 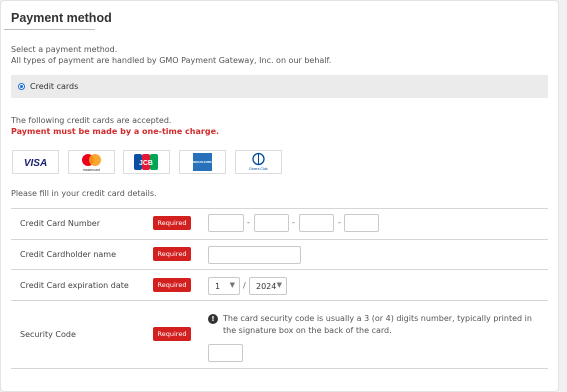 What do you see at coordinates (254, 255) in the screenshot?
I see `cardholder-name-input` at bounding box center [254, 255].